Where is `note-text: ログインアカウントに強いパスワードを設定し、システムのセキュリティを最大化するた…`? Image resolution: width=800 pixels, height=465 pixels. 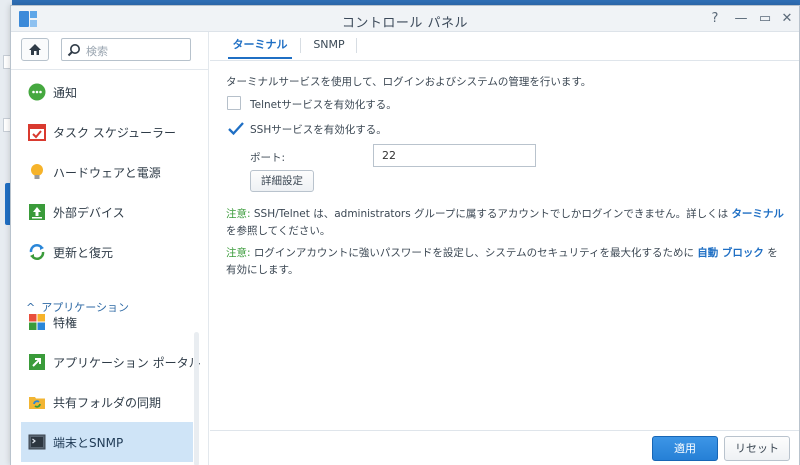
note-text: ログインアカウントに強いパスワードを設定し、システムのセキュリティを最大化するた… is located at coordinates (474, 253).